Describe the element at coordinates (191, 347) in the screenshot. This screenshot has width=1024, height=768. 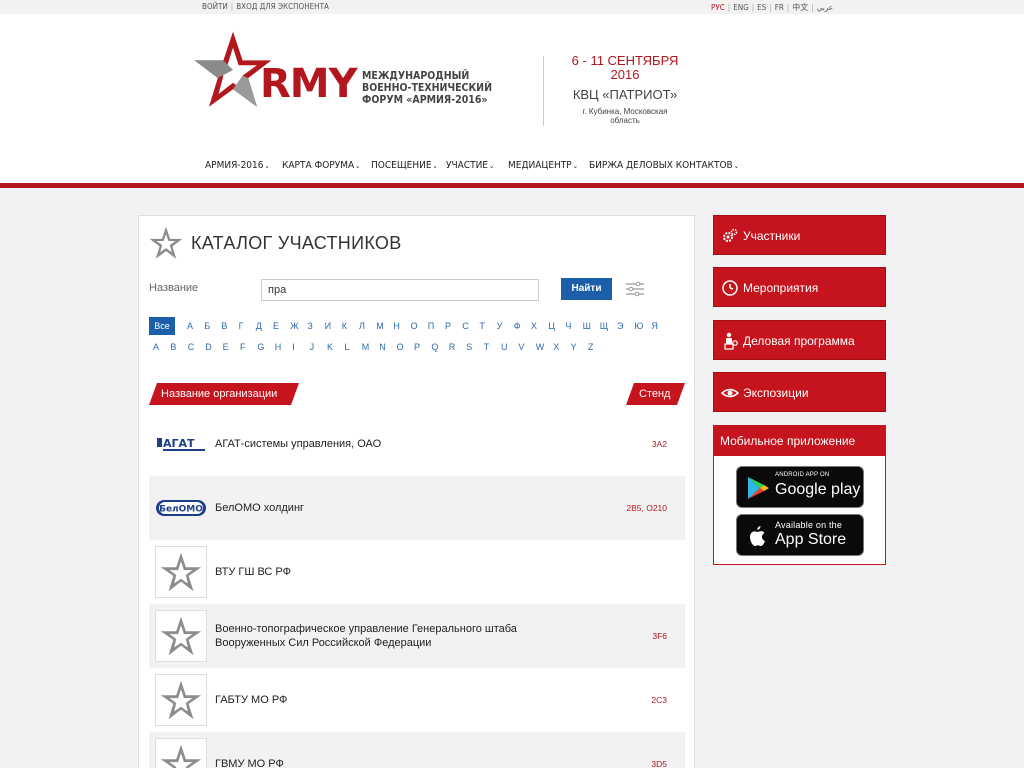
I see `alphabet-letter: C` at that location.